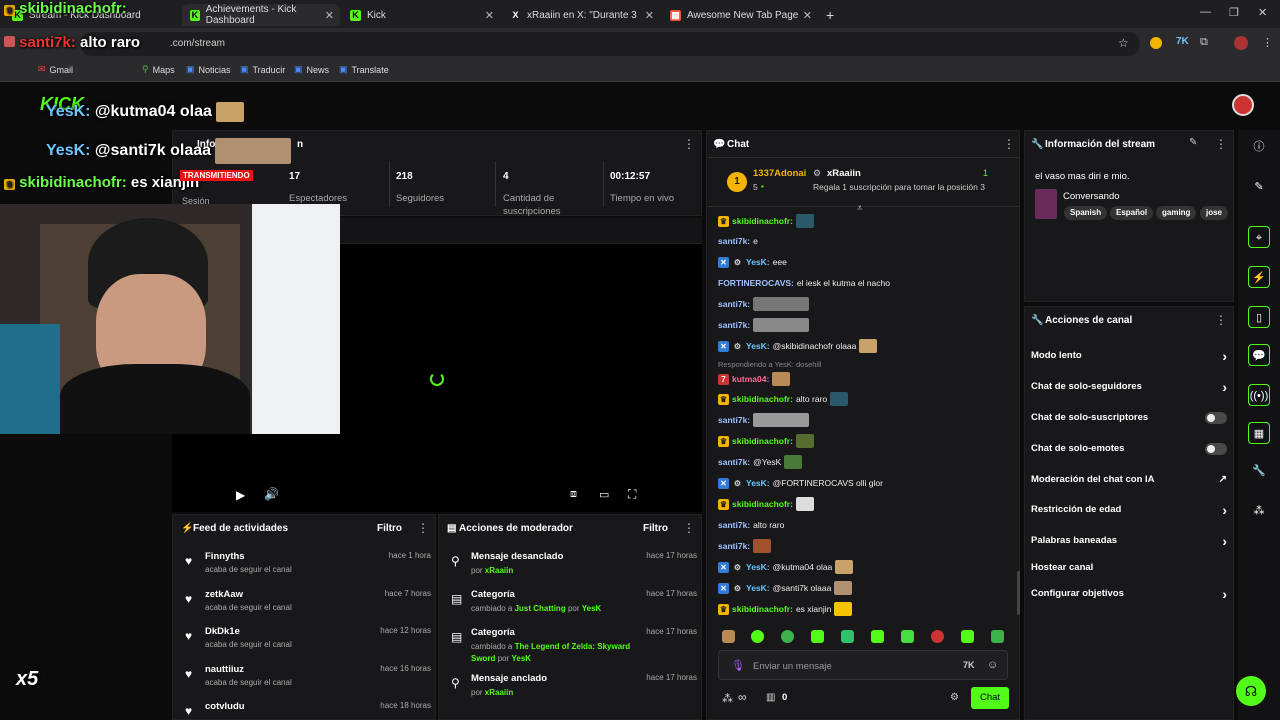 This screenshot has width=1280, height=720. I want to click on restore-icon: ❐, so click(1234, 12).